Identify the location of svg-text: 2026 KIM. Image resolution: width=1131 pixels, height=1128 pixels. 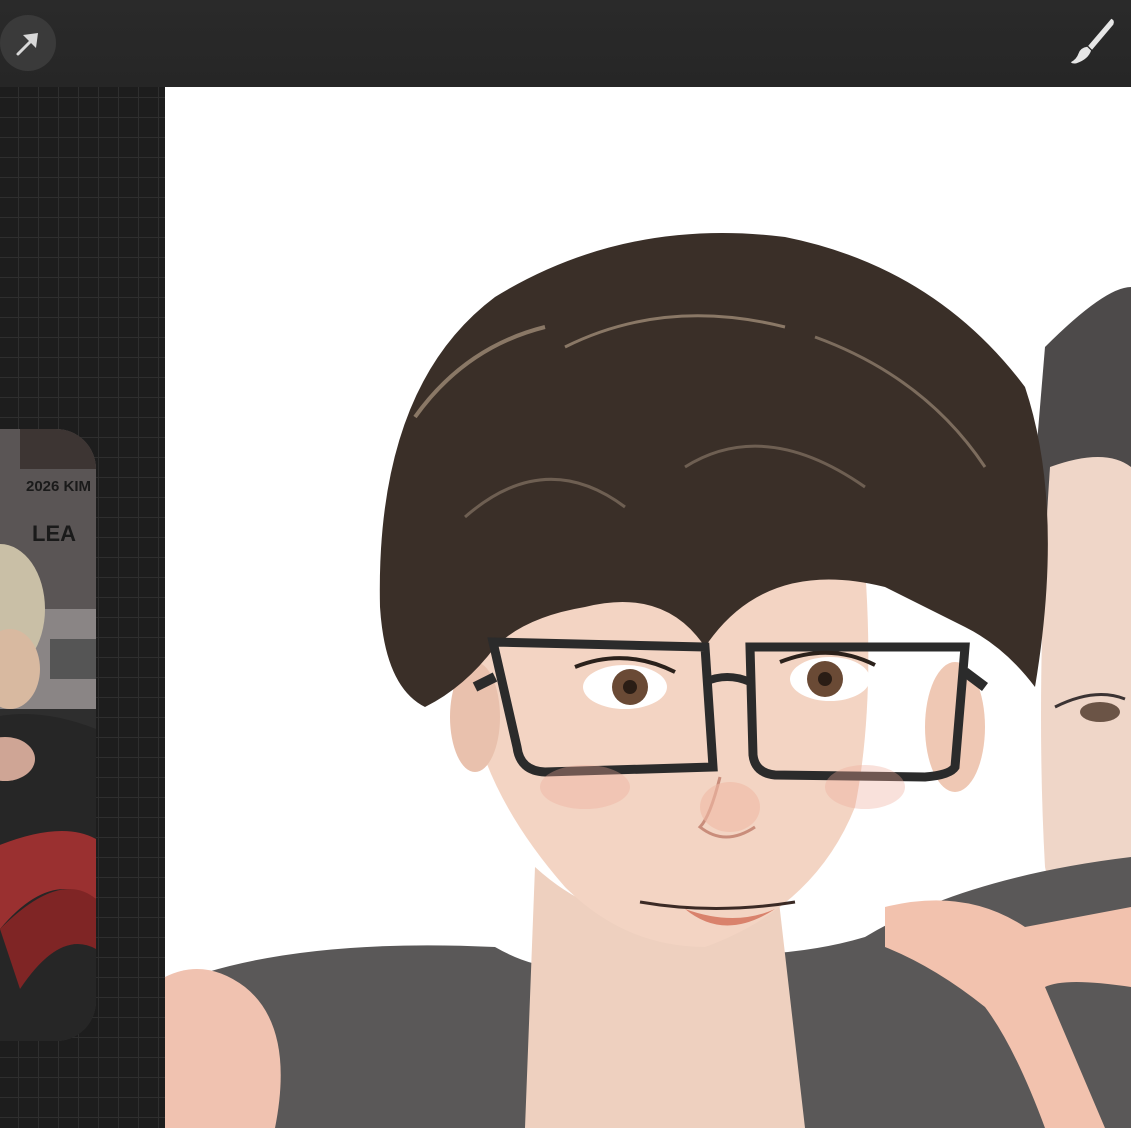
(58, 486).